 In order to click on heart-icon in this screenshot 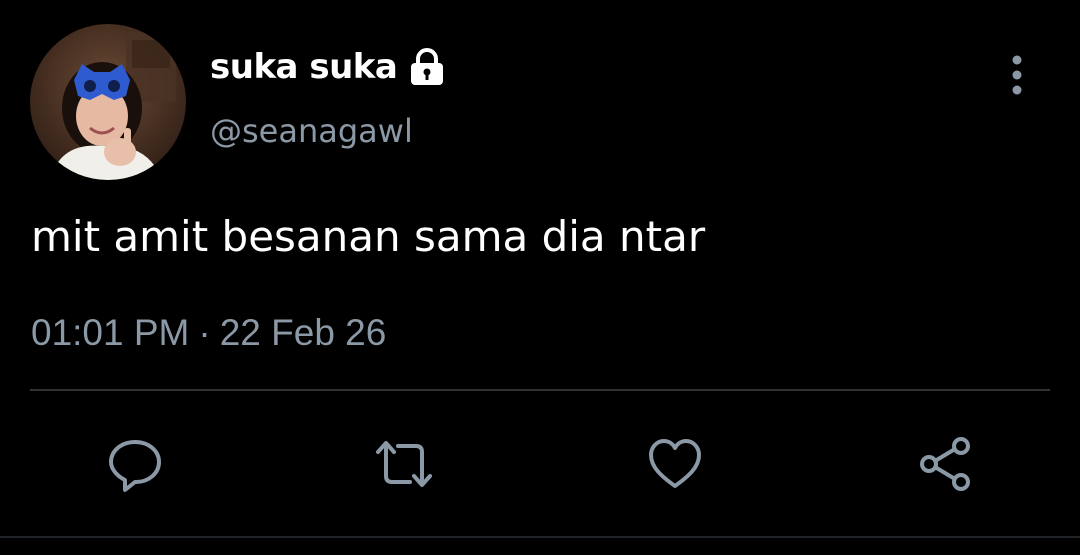, I will do `click(675, 463)`.